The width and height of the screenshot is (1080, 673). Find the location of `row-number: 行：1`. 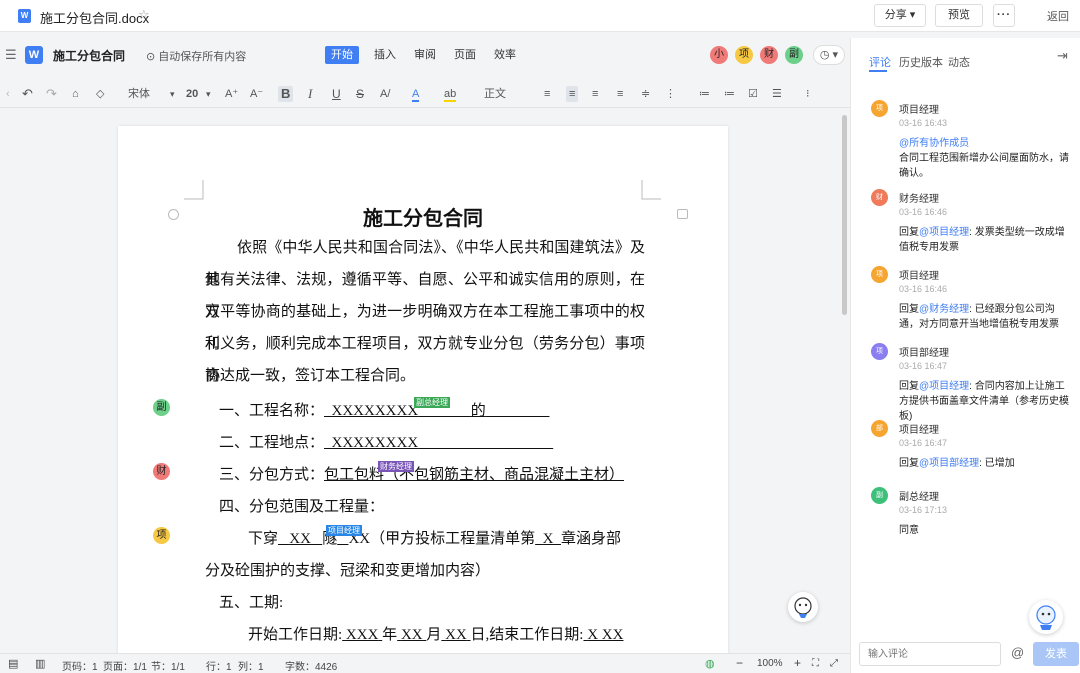

row-number: 行：1 is located at coordinates (219, 667).